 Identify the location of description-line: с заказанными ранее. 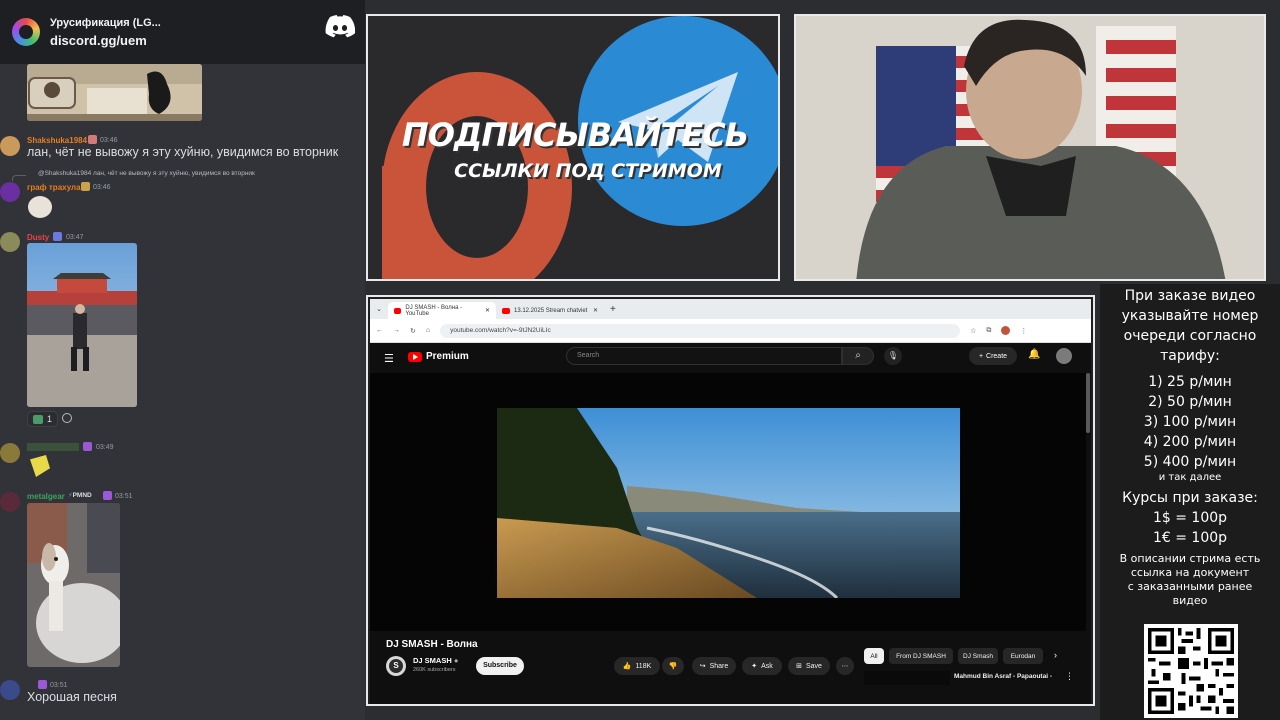
(1190, 586).